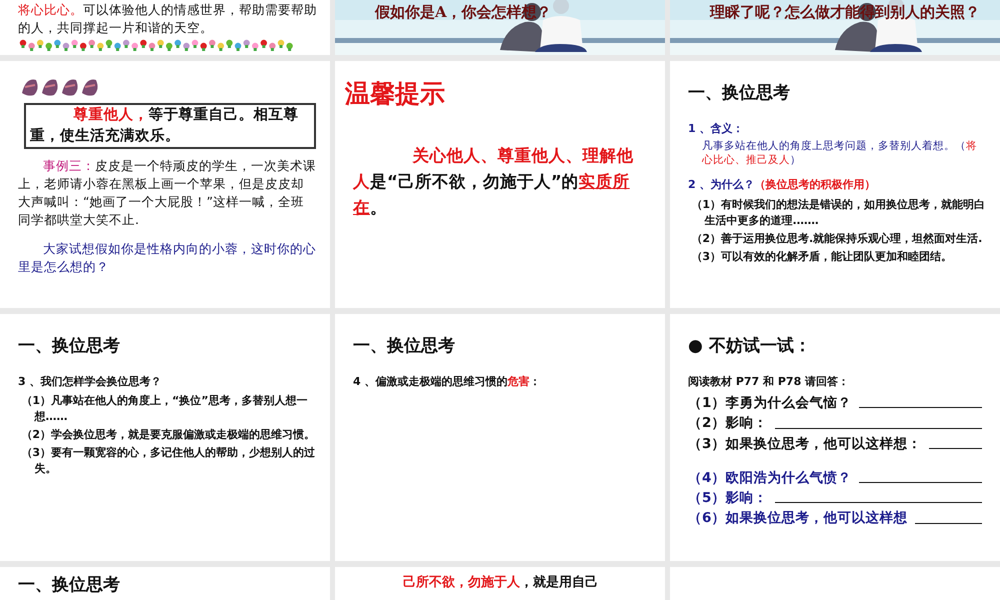 This screenshot has height=600, width=1000. Describe the element at coordinates (168, 434) in the screenshot. I see `list-item: （2）学会换位思考，就是要克服偏激或走极端的思维习惯。` at that location.